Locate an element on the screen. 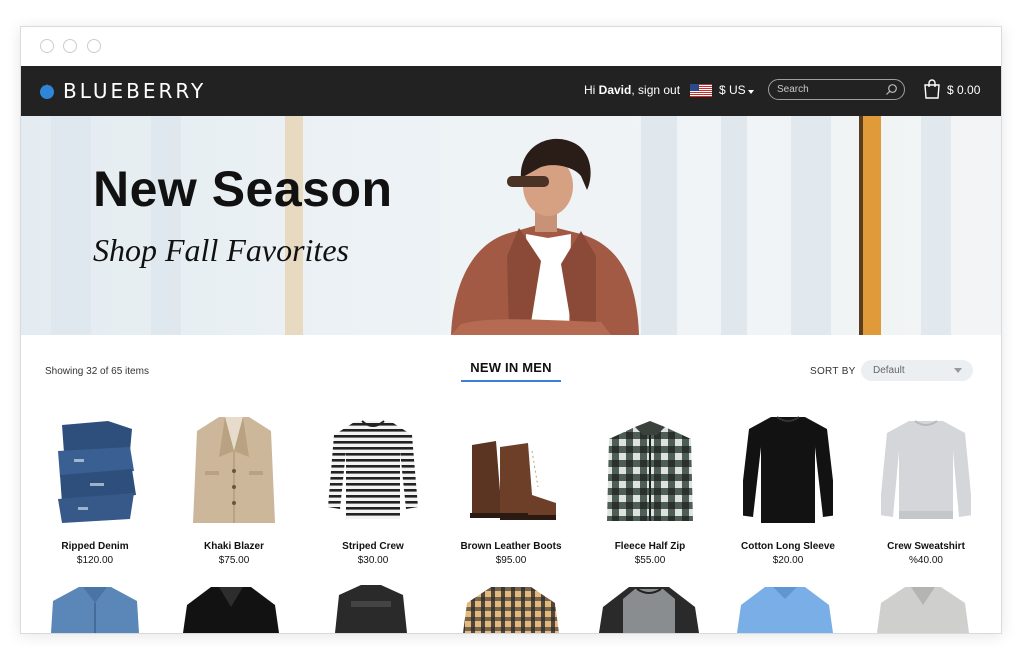 This screenshot has width=1024, height=654. brand-logo: BLUEBERRY is located at coordinates (122, 91).